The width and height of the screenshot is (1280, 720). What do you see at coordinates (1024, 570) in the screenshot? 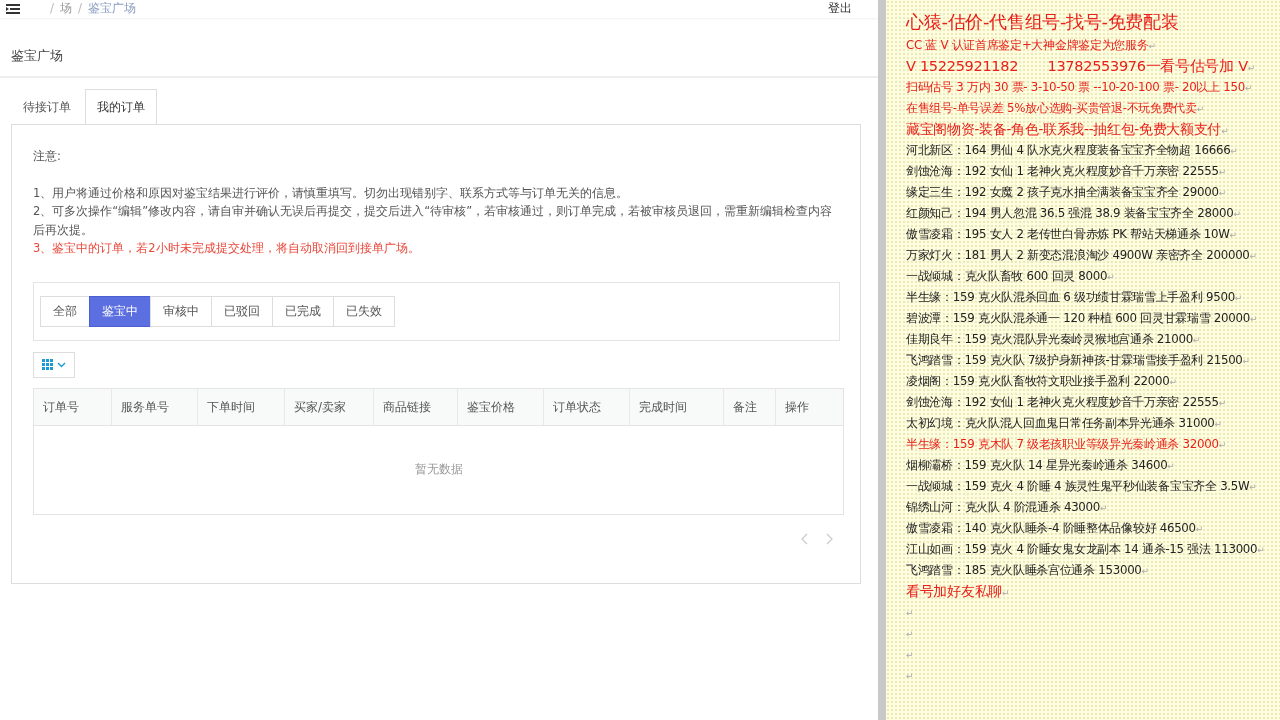
I see `note-line: 飞鸿踏雪：185 克火队睡杀宫位通杀 153000` at bounding box center [1024, 570].